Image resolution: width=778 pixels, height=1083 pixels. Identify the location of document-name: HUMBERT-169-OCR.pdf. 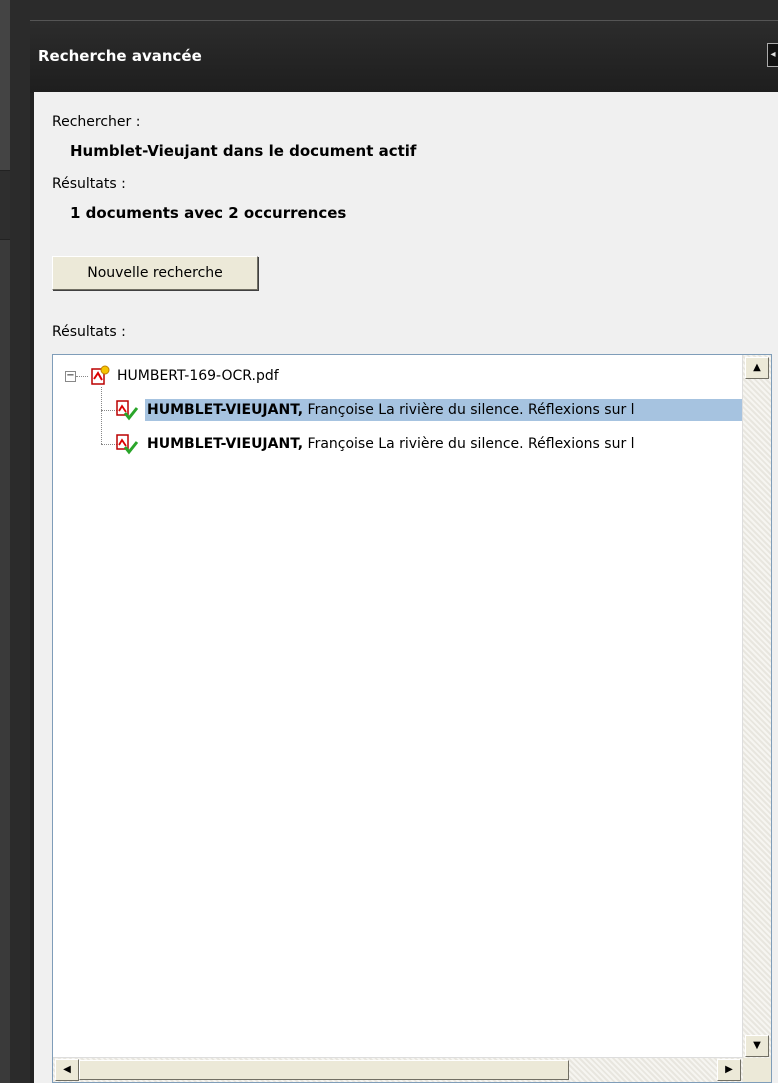
(198, 376).